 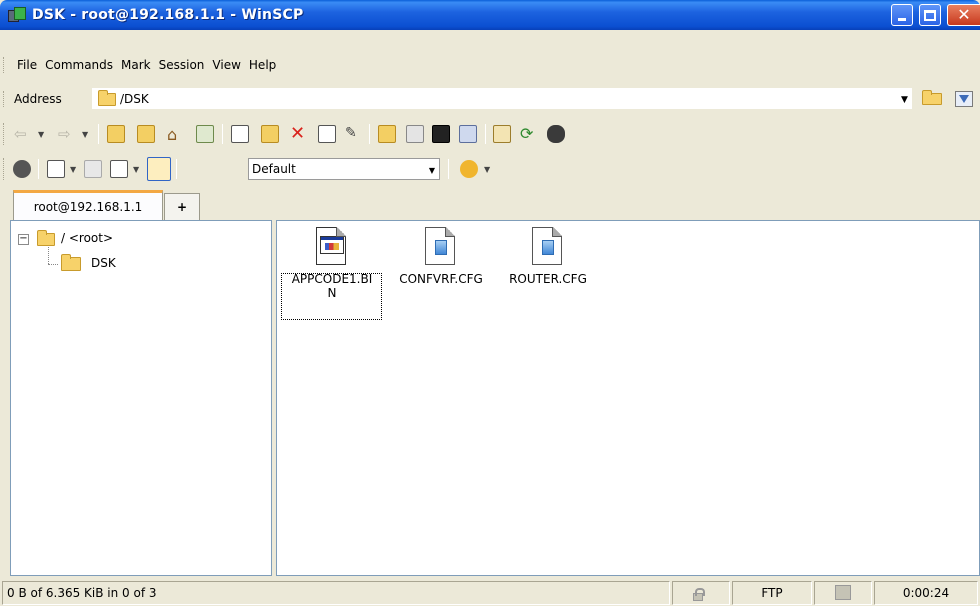 I want to click on view-icon, so click(x=56, y=169).